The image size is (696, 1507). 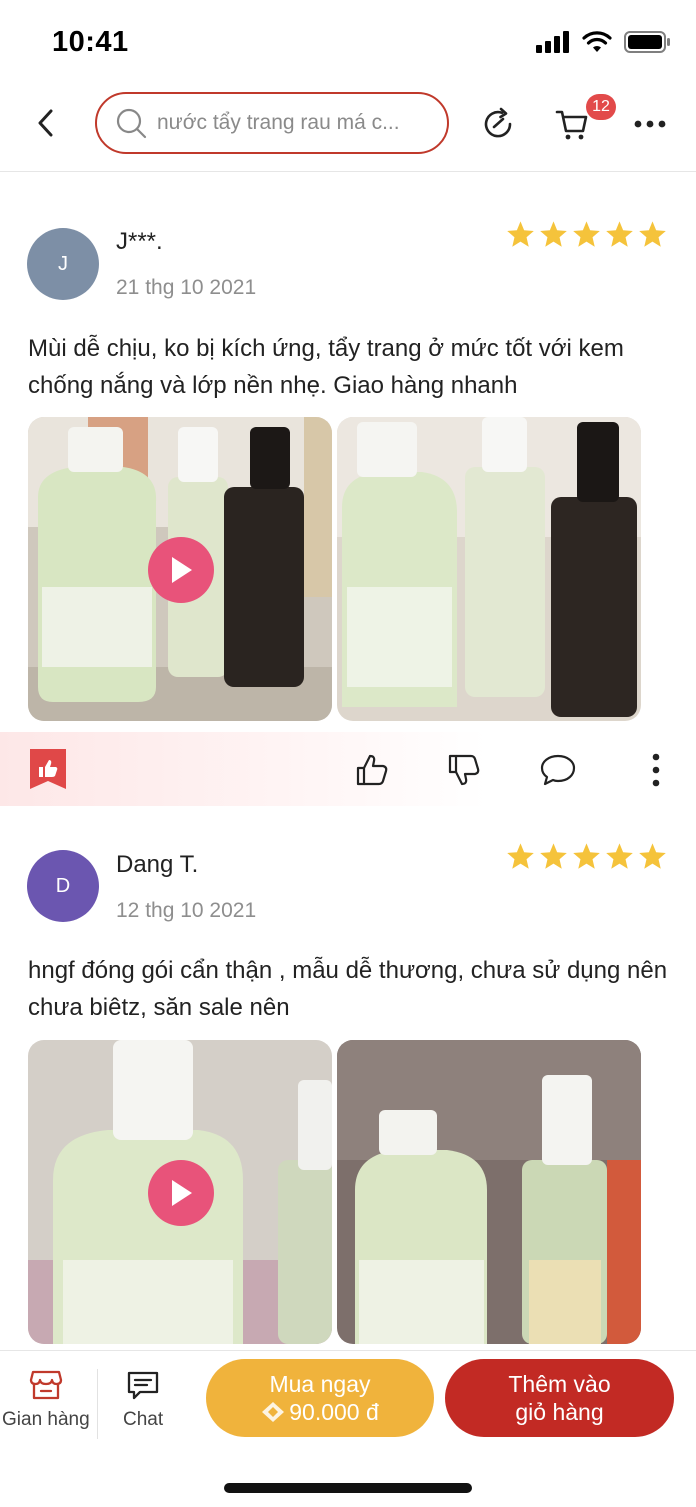 I want to click on reviewer-name: Dang T., so click(x=157, y=864).